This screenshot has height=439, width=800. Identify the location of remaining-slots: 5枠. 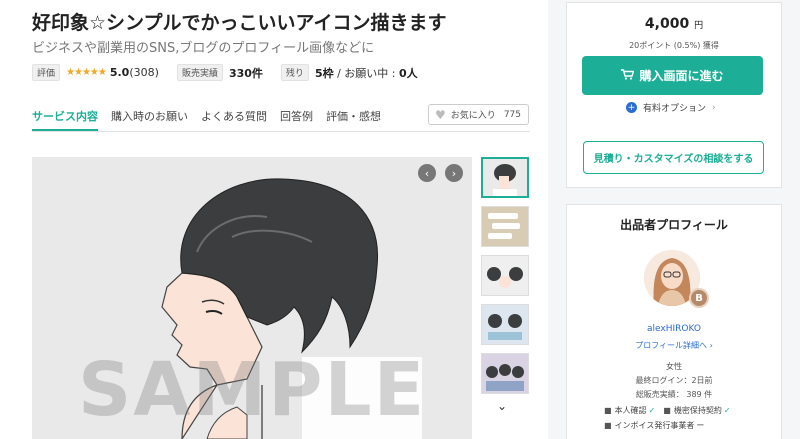
(324, 73).